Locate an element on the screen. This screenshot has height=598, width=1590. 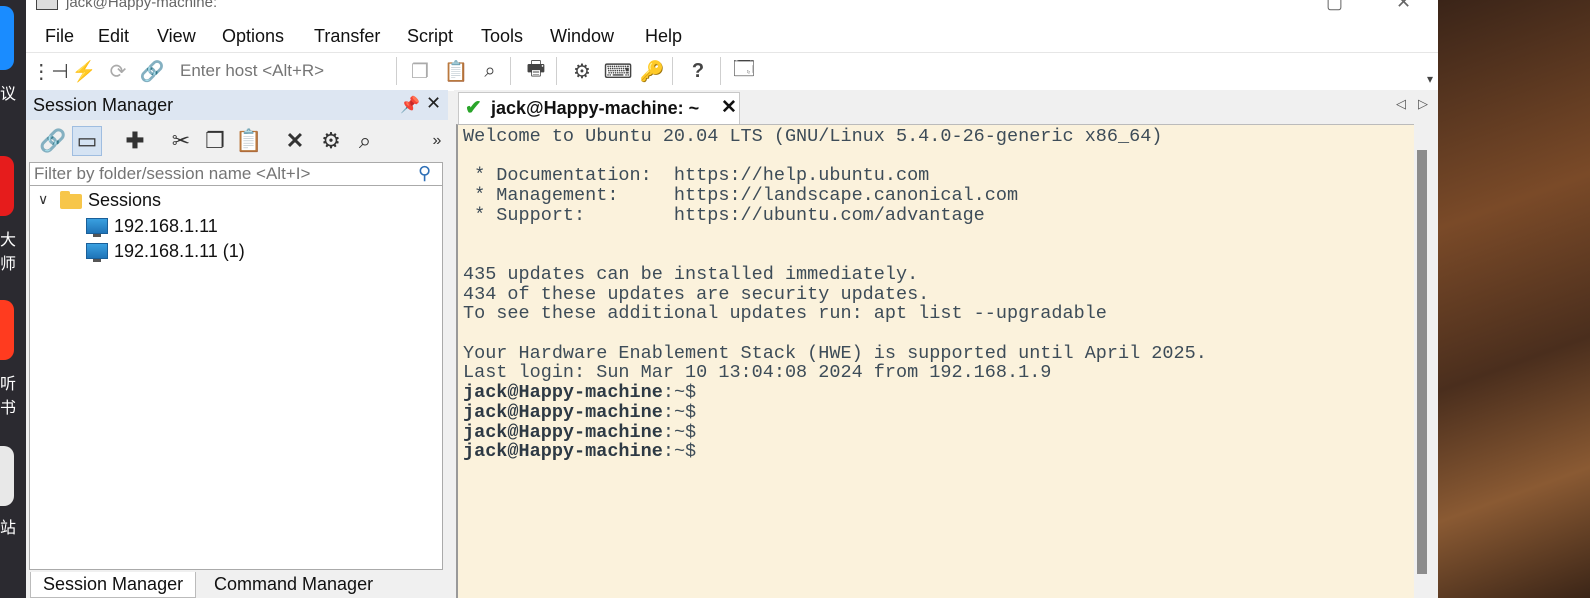
copy-icon: ❐ is located at coordinates (420, 71).